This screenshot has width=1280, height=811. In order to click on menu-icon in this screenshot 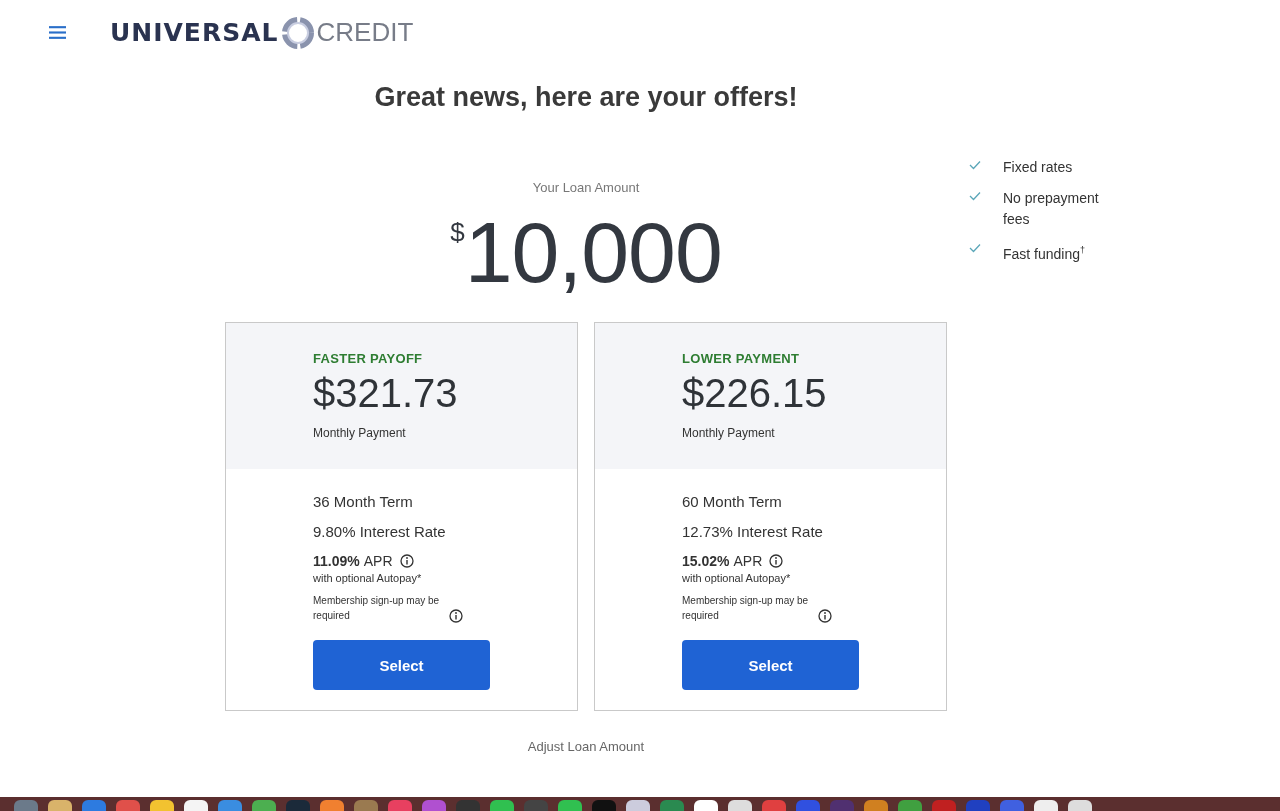, I will do `click(57, 32)`.